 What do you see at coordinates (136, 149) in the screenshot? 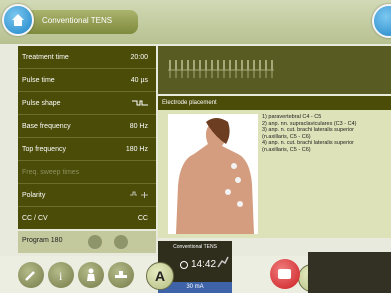
I see `param-value: 180 Hz` at bounding box center [136, 149].